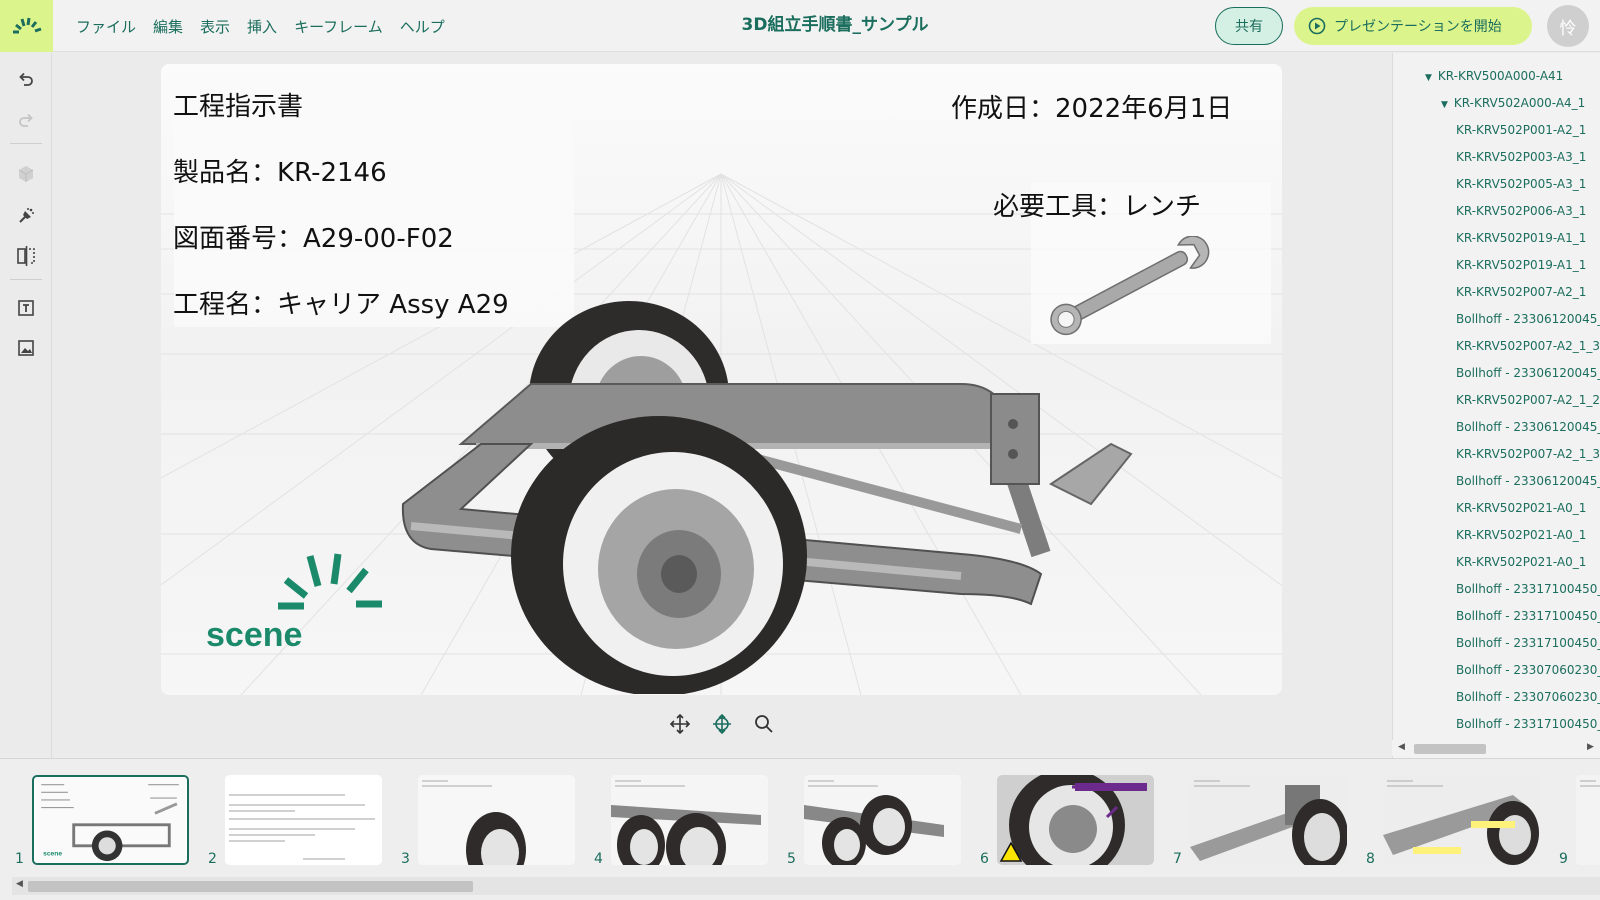 The image size is (1600, 900). Describe the element at coordinates (1496, 748) in the screenshot. I see `tree-horizontal-scrollbar: ◀ ▶` at that location.